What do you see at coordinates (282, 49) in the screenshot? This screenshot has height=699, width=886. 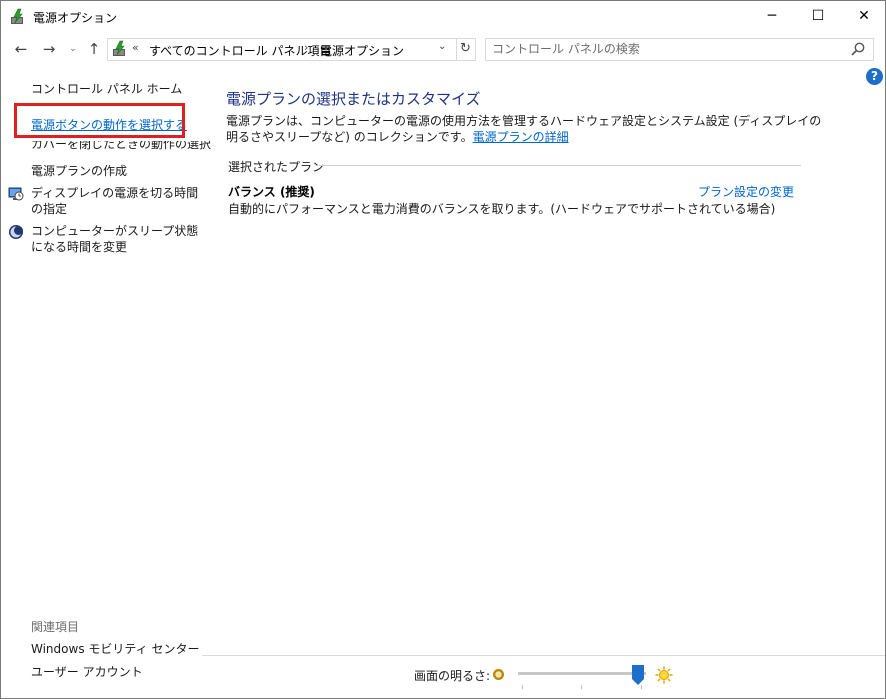 I see `address-bar: « すべてのコントロール パネル項目 › 電源オプション ⌄` at bounding box center [282, 49].